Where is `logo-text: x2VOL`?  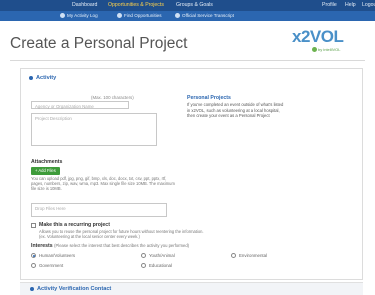 logo-text: x2VOL is located at coordinates (318, 36).